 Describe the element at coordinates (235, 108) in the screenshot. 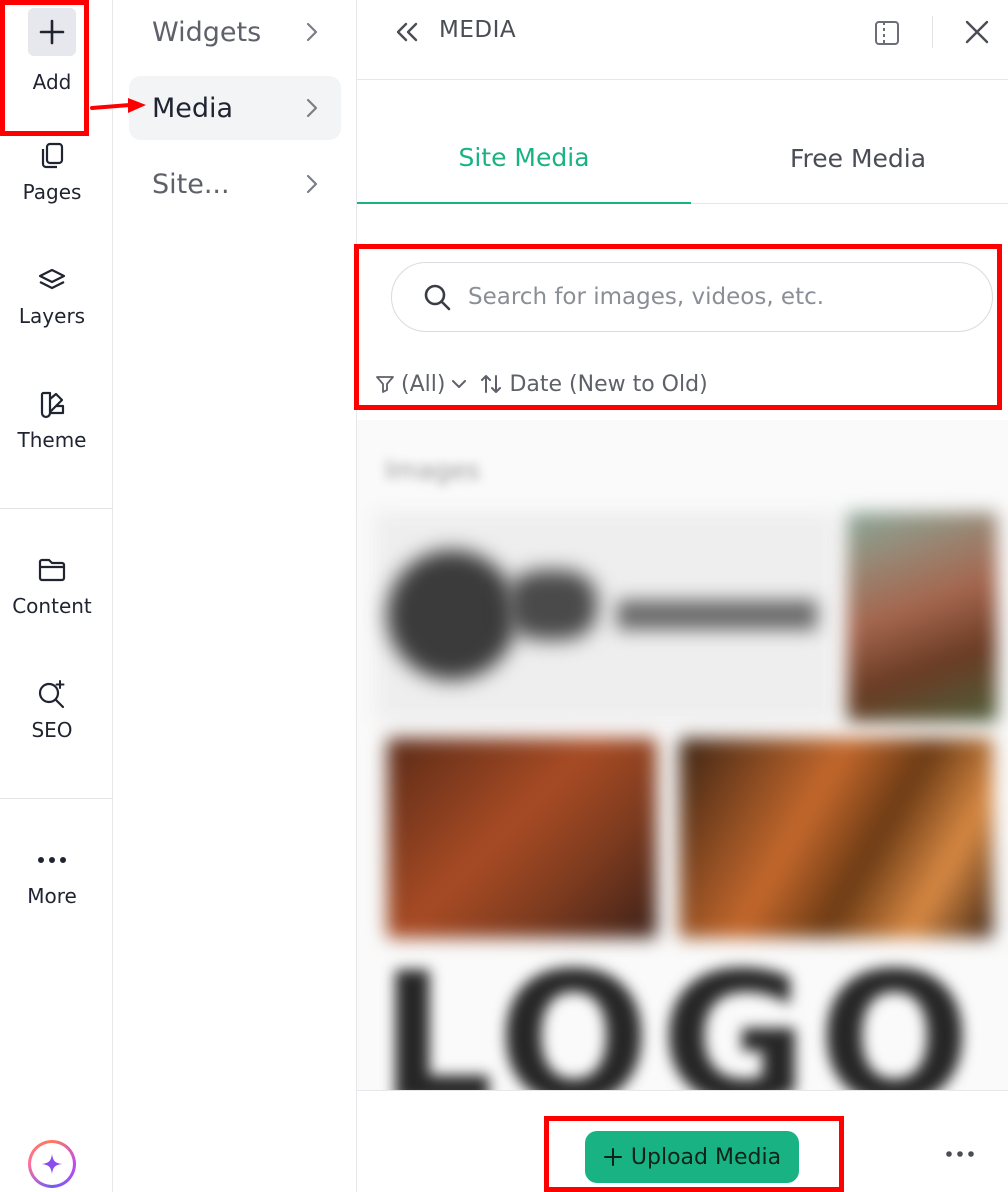

I see `submenu-item-media: Media` at that location.